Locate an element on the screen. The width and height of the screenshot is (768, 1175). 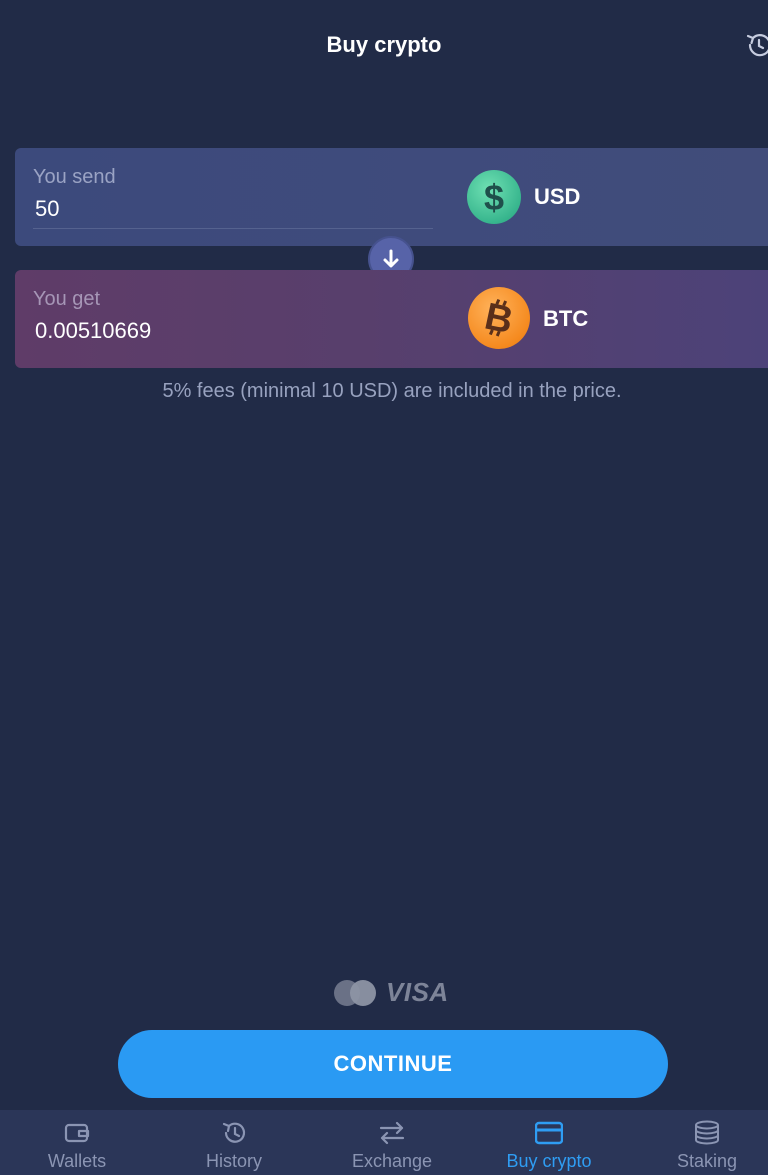
mastercard-icon-circle is located at coordinates (363, 993).